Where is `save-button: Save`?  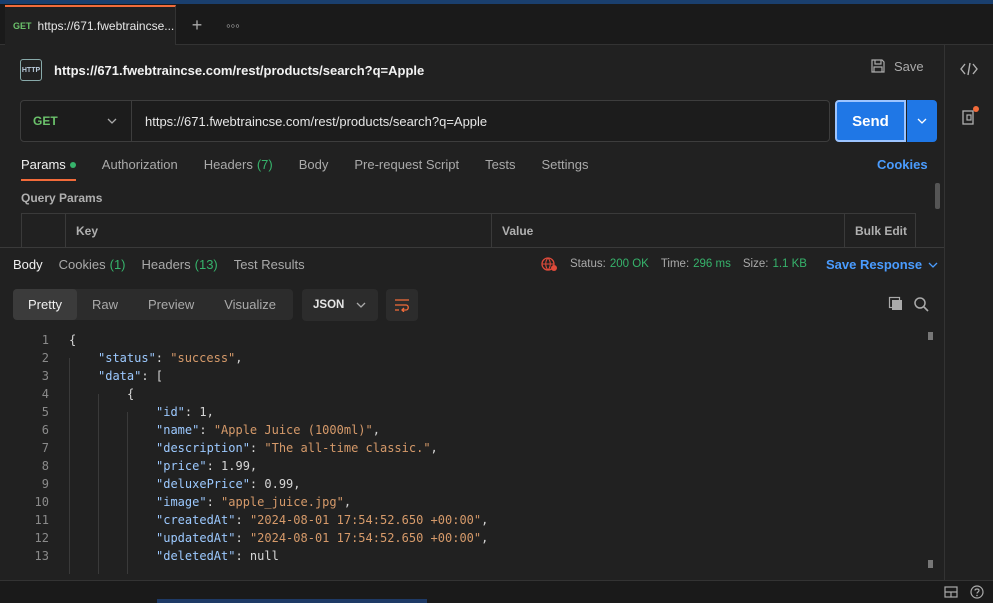
save-button: Save is located at coordinates (897, 66).